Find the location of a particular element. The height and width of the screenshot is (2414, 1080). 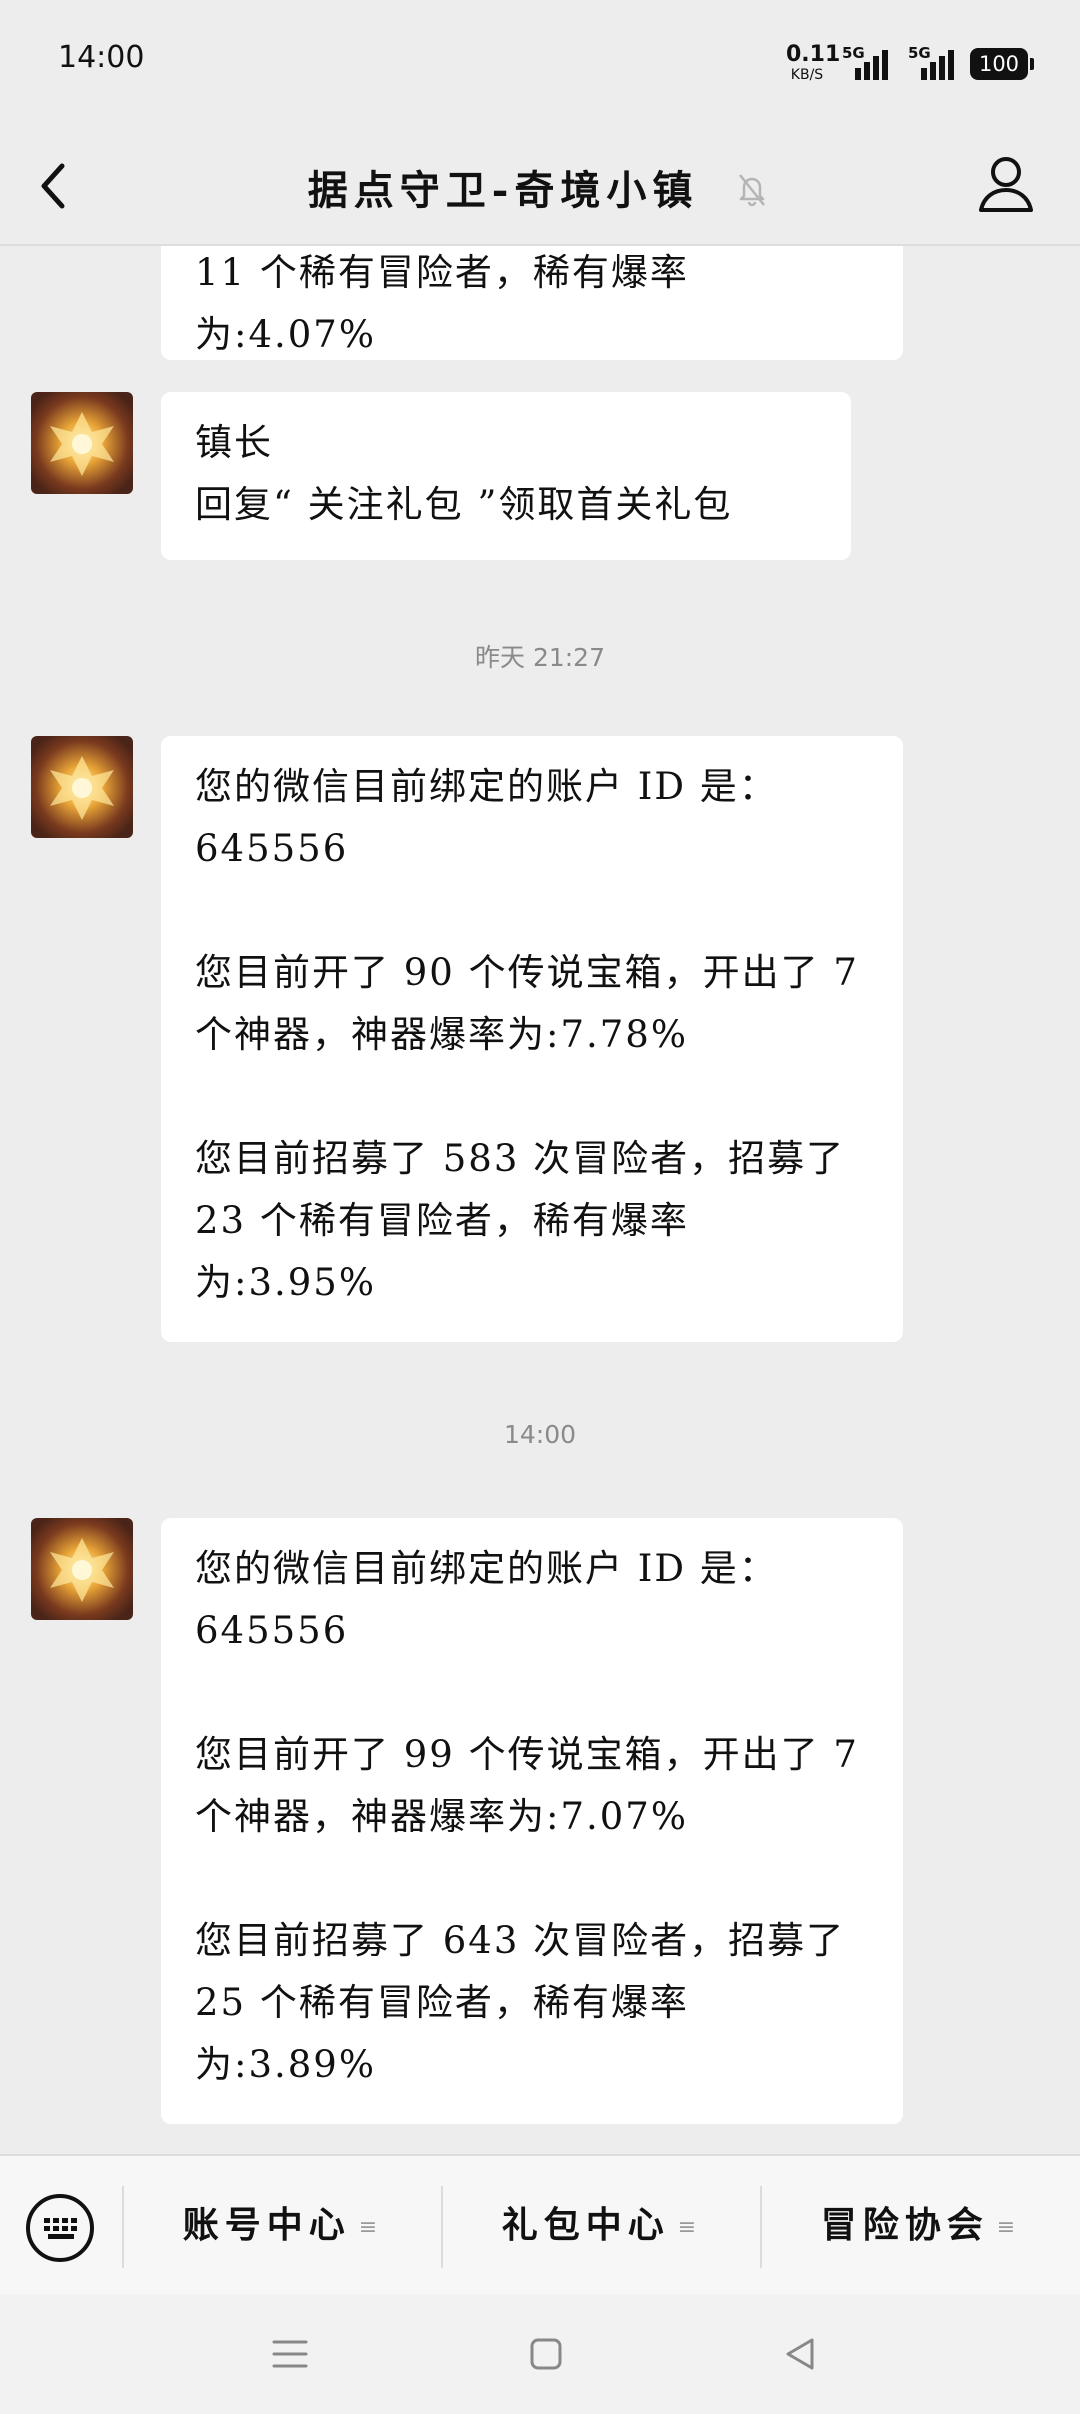

menu-item-gift-center: 礼包中心 ≡ is located at coordinates (602, 2225).